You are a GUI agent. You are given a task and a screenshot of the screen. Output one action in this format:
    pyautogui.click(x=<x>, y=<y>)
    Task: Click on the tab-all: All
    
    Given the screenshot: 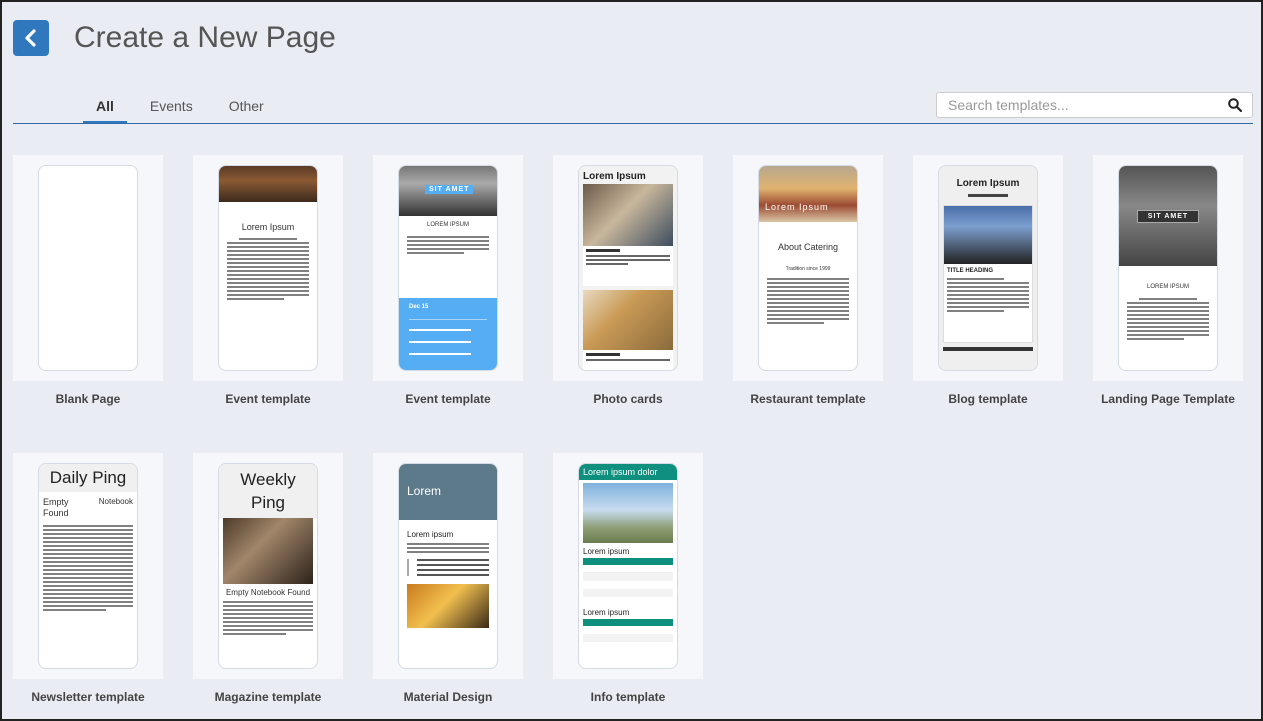 What is the action you would take?
    pyautogui.click(x=105, y=108)
    